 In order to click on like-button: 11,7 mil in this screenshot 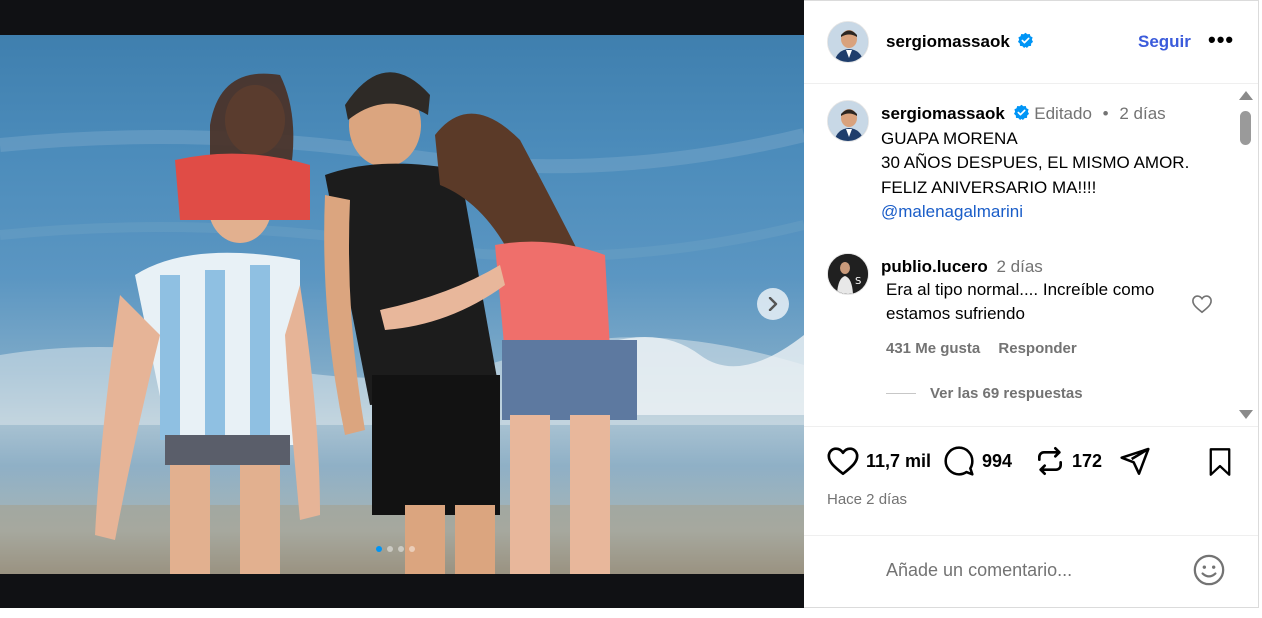, I will do `click(878, 461)`.